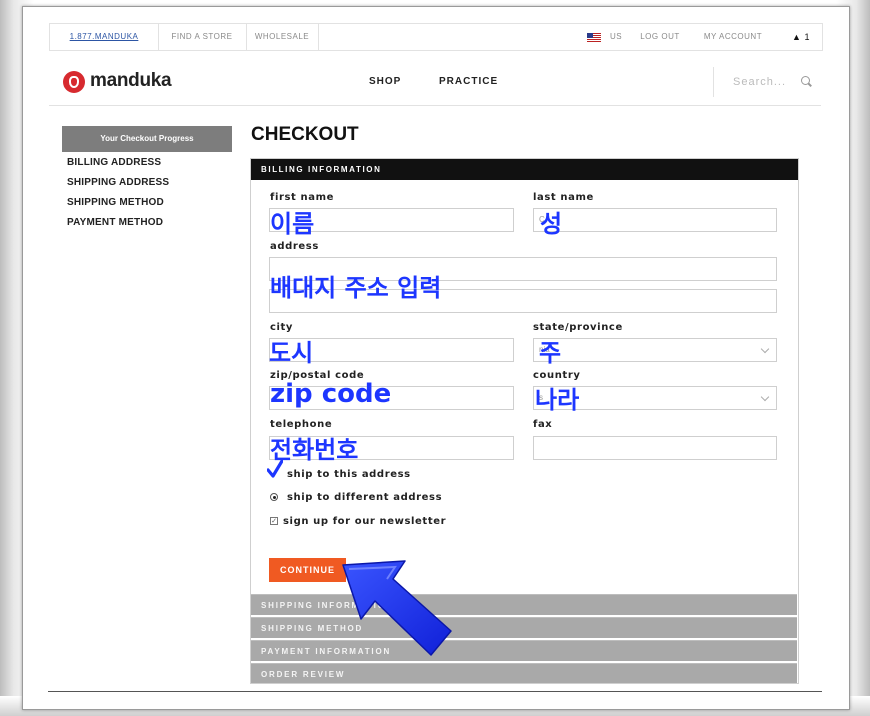  What do you see at coordinates (655, 448) in the screenshot?
I see `fax-field` at bounding box center [655, 448].